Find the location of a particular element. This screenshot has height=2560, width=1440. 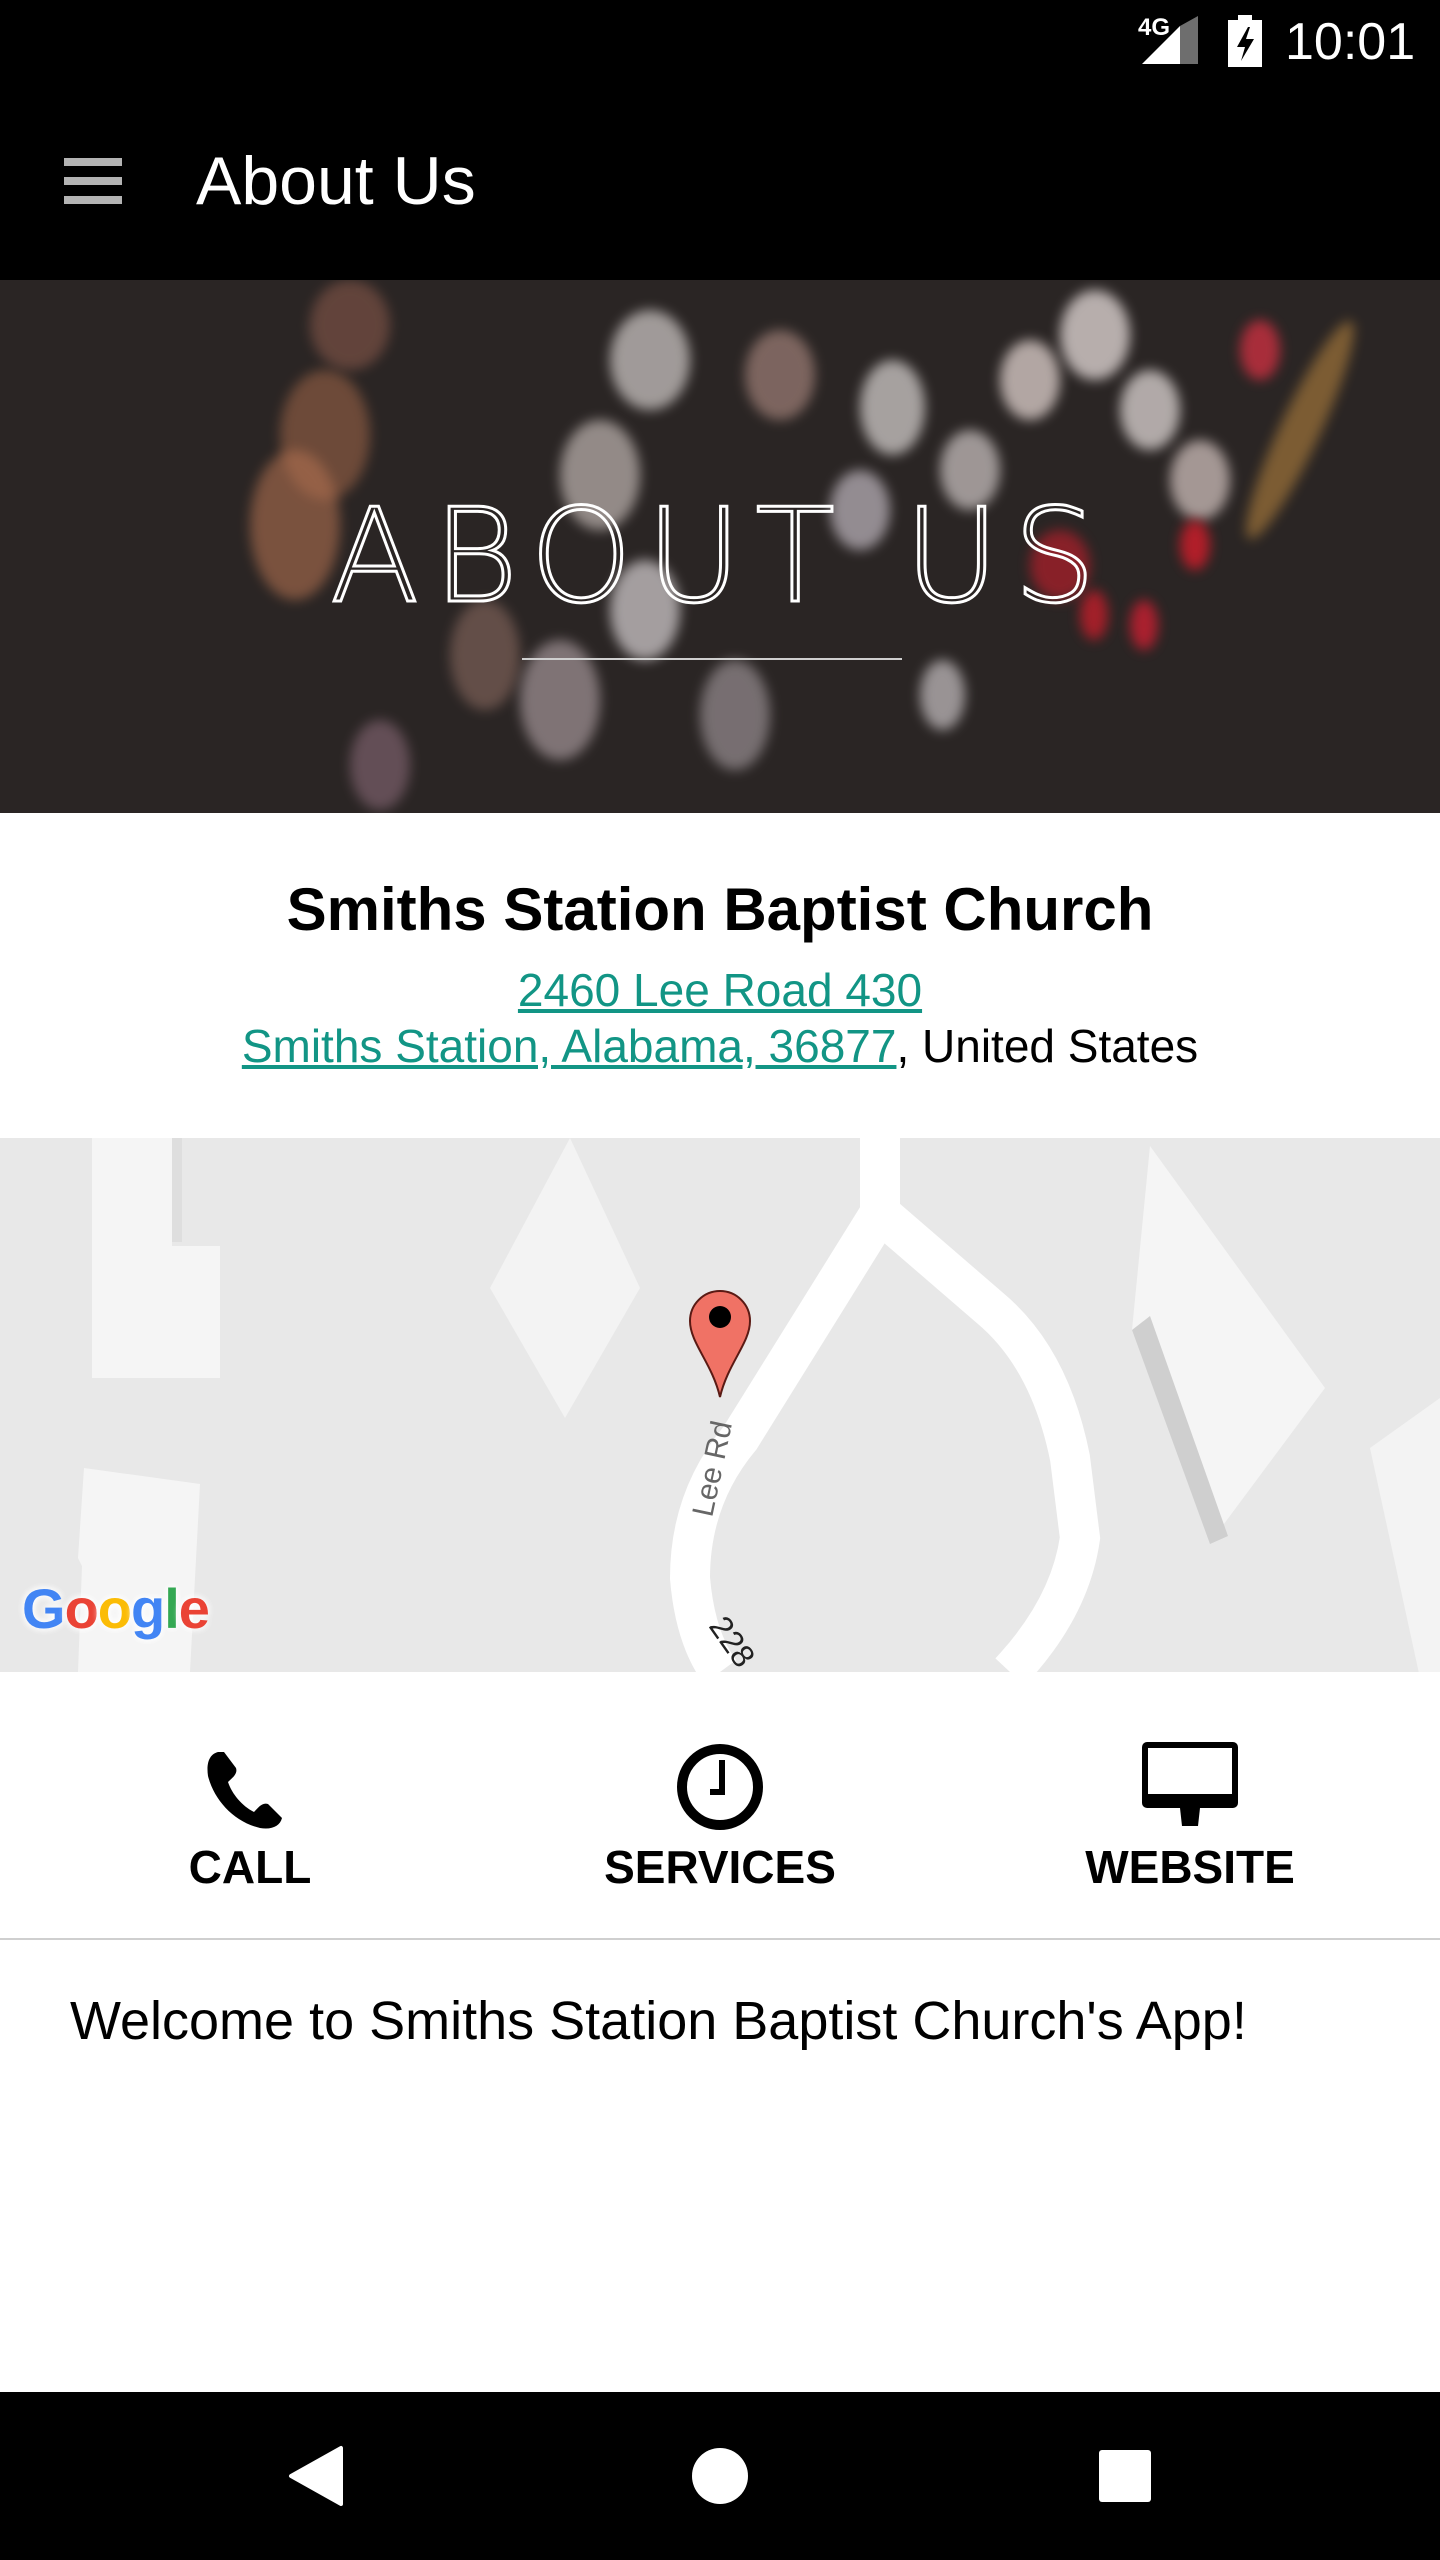

call-button: CALL is located at coordinates (250, 1805).